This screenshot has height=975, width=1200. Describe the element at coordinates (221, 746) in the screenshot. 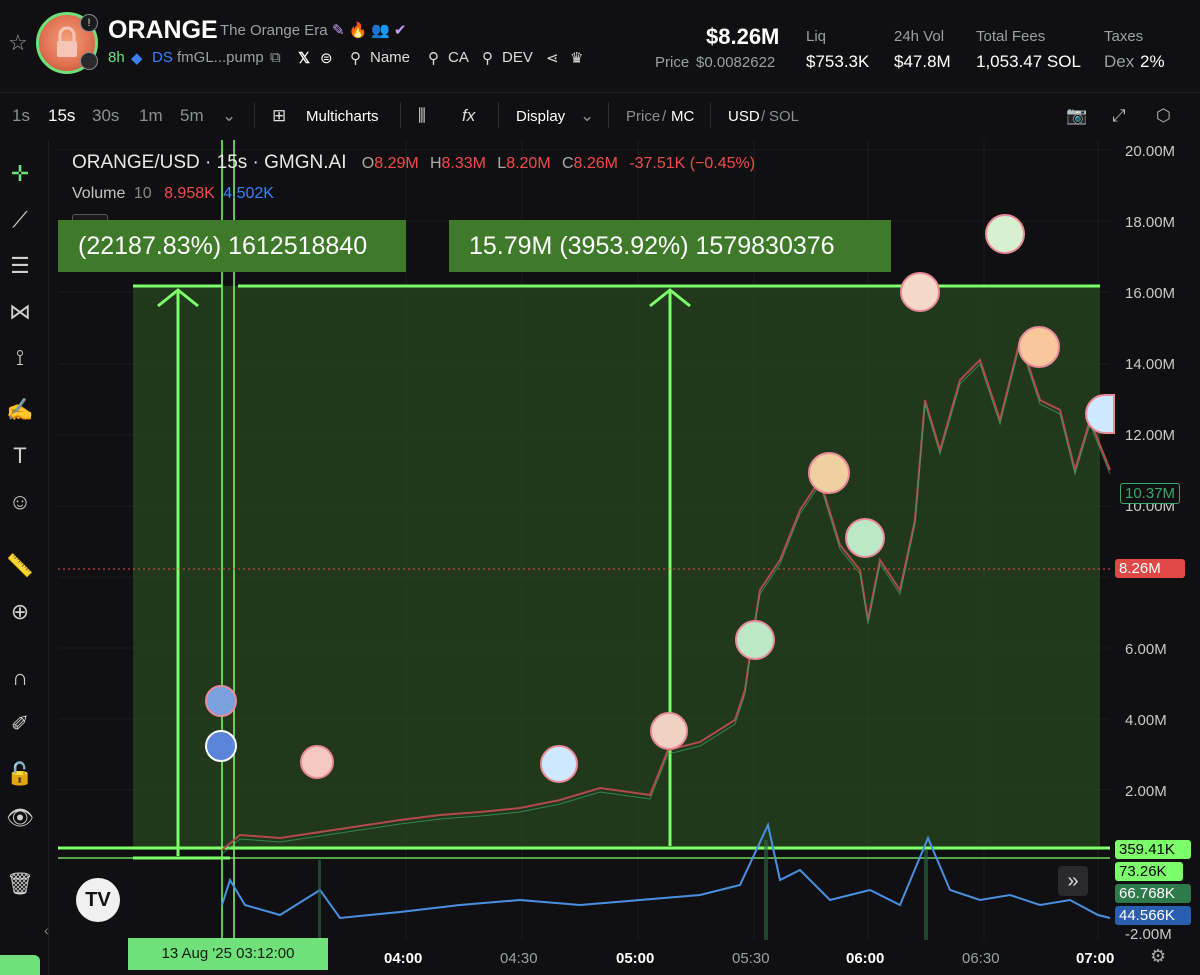

I see `avatar-m` at that location.